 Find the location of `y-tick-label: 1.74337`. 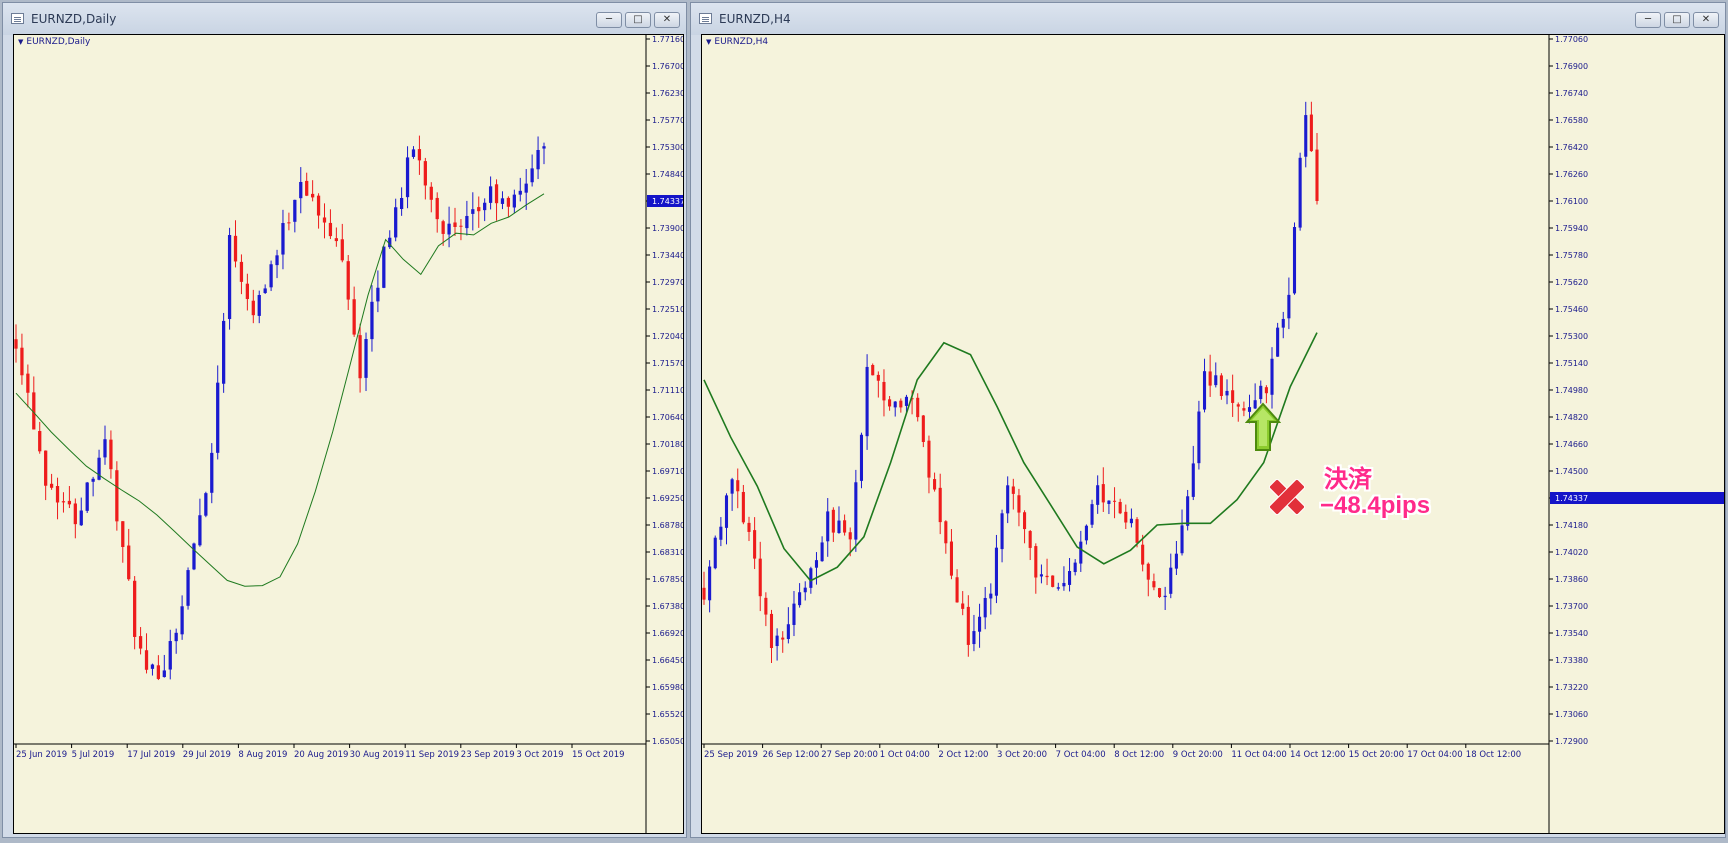

y-tick-label: 1.74337 is located at coordinates (1571, 498).